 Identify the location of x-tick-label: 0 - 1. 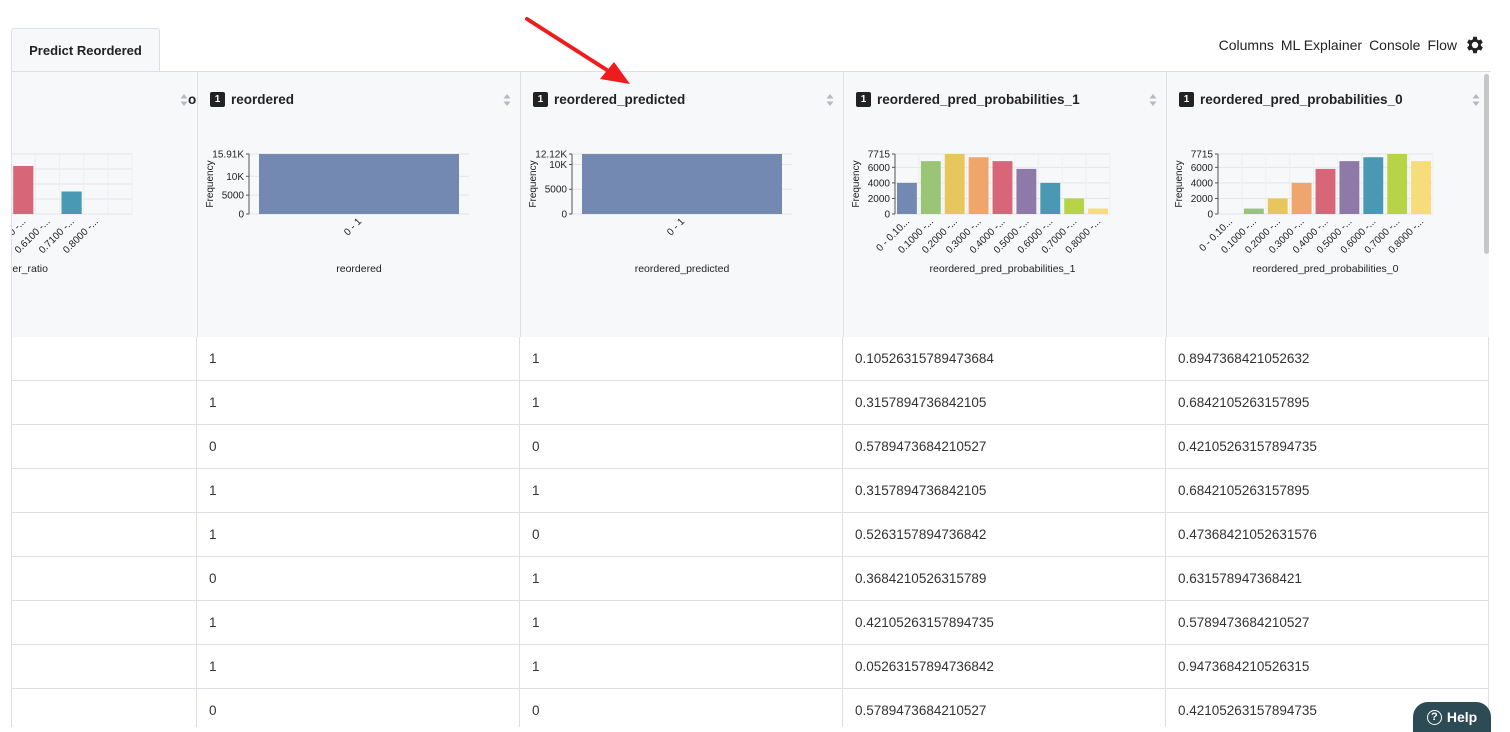
(676, 227).